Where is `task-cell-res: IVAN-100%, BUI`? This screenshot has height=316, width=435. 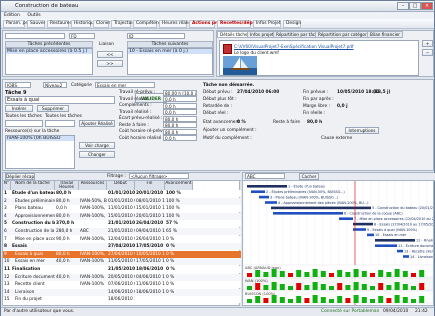 task-cell-res: IVAN-100%, BUI is located at coordinates (93, 254).